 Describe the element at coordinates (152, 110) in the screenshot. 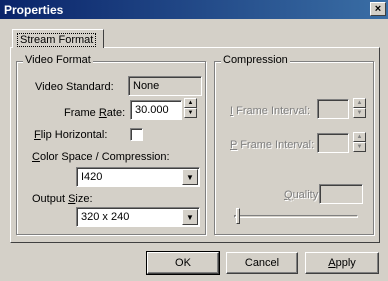

I see `frame-rate-value: 30.000` at that location.